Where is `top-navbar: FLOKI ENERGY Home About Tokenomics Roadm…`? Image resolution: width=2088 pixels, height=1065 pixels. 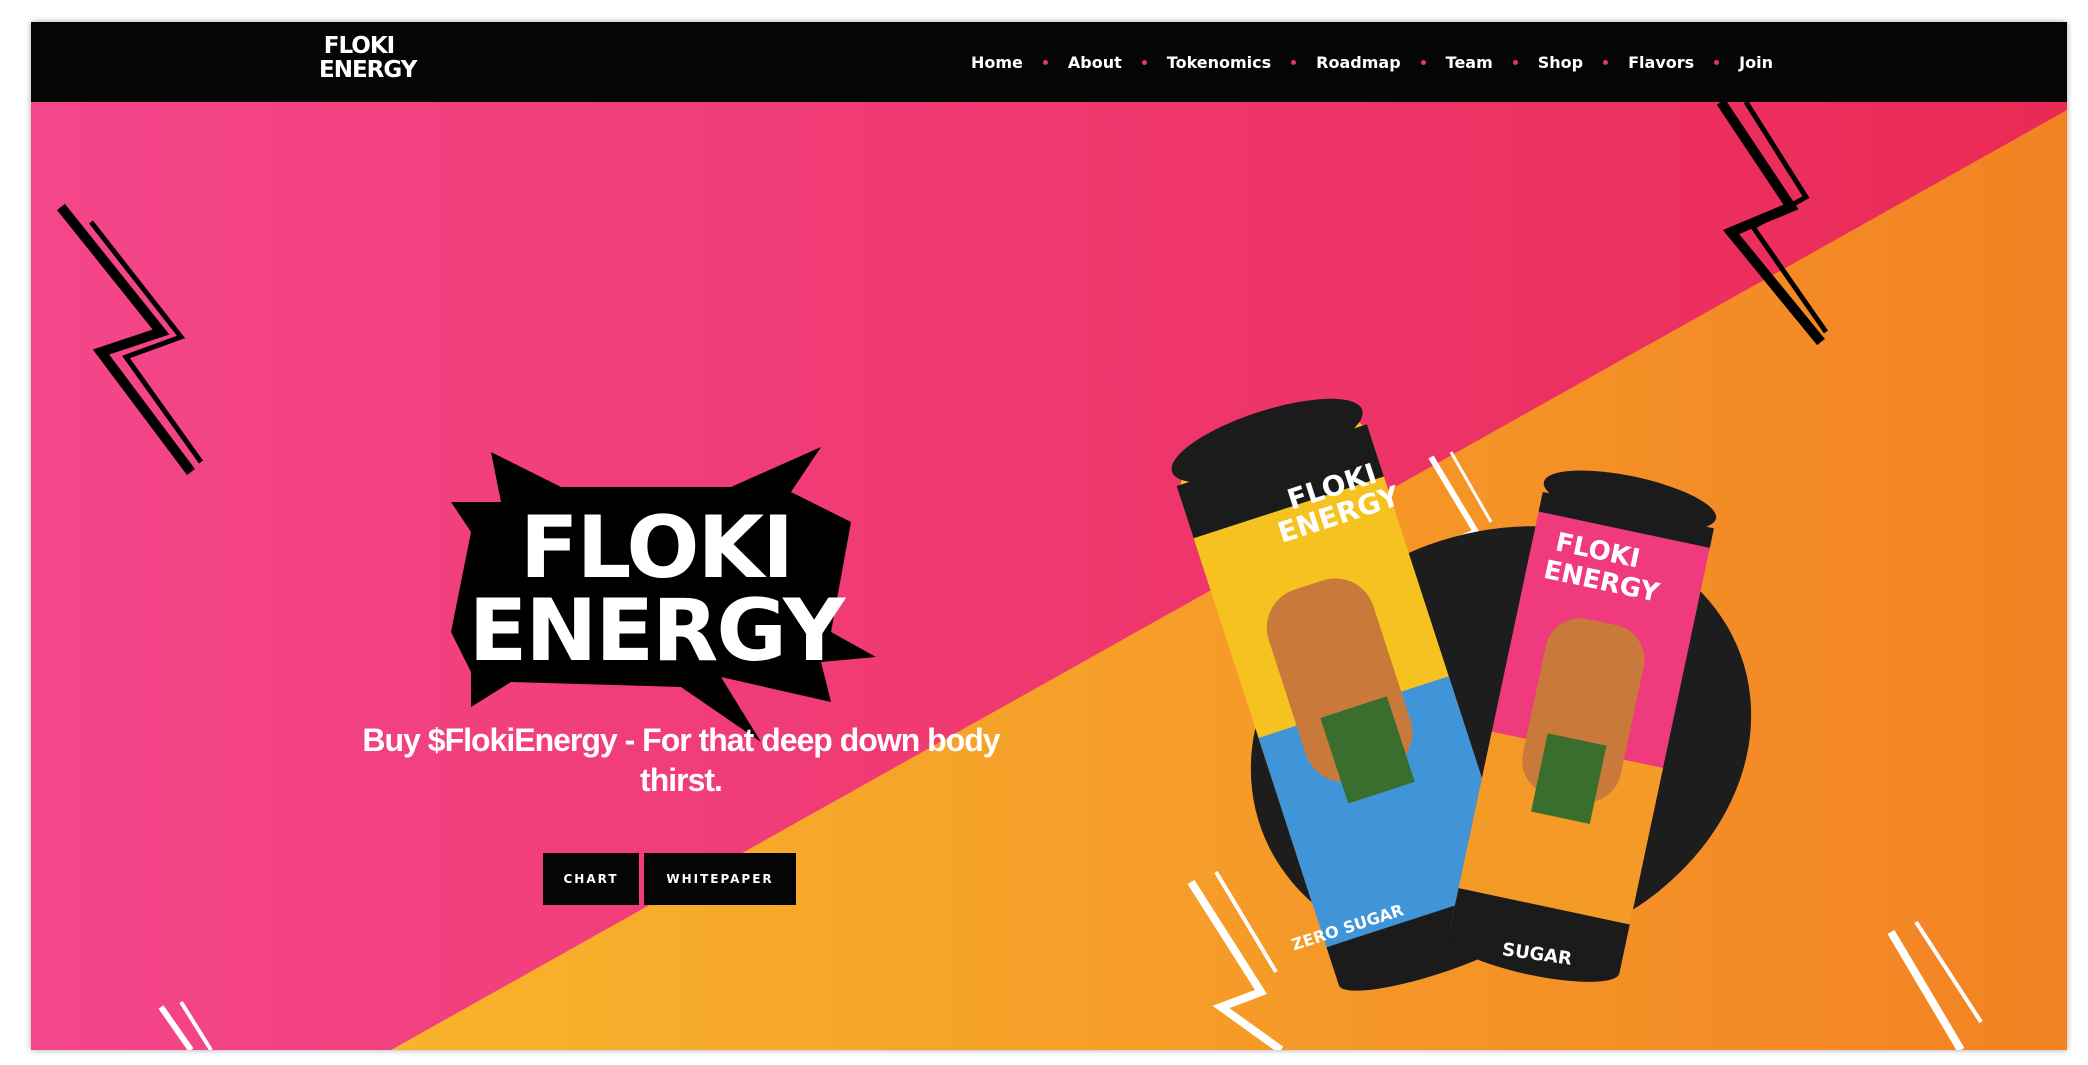
top-navbar: FLOKI ENERGY Home About Tokenomics Roadm… is located at coordinates (1049, 62).